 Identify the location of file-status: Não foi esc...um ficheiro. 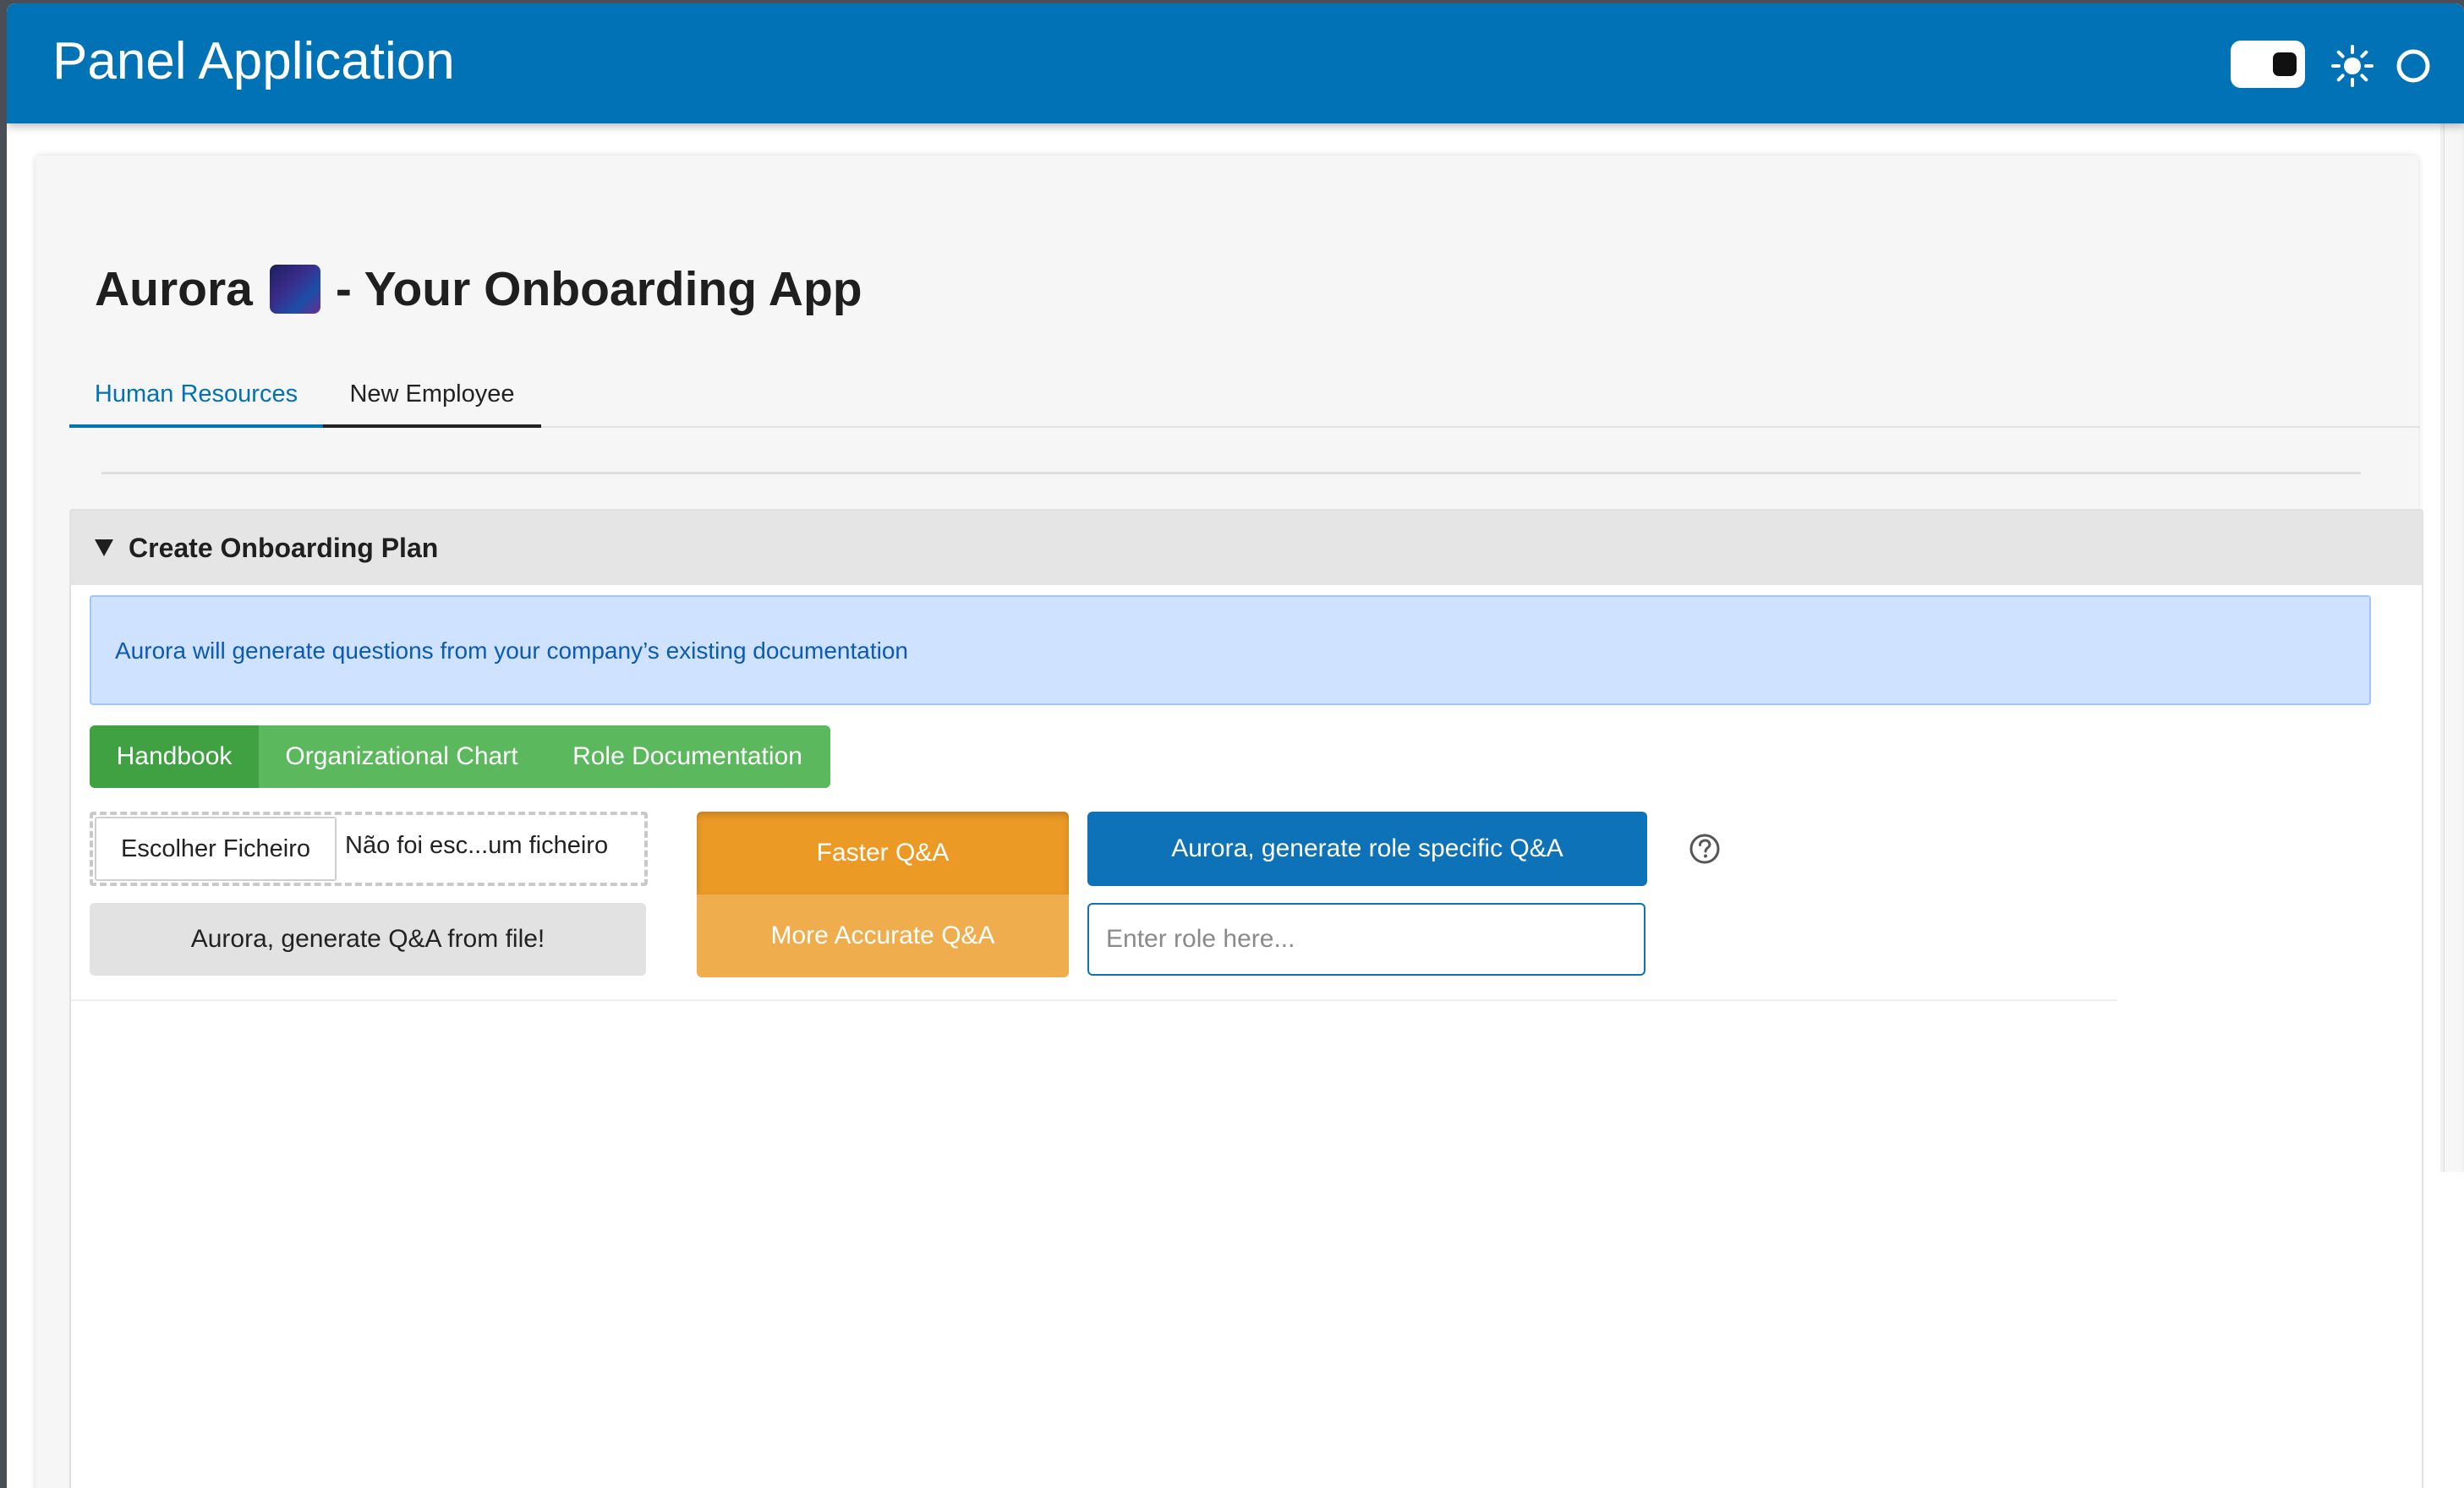
(477, 846).